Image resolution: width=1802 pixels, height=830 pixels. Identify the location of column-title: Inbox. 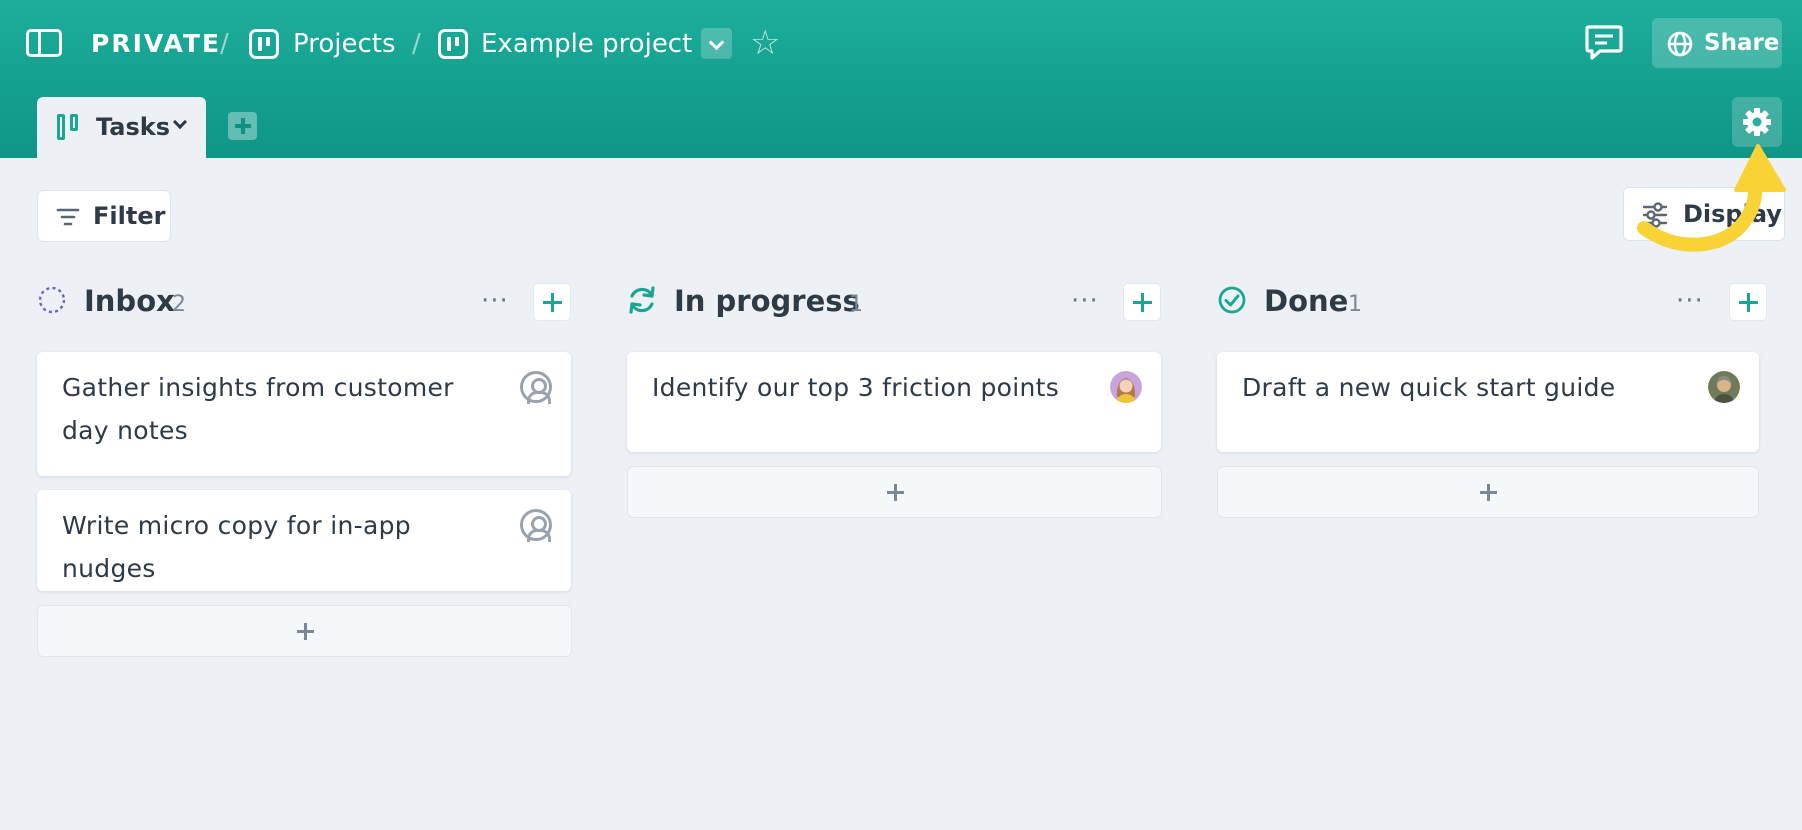
(129, 301).